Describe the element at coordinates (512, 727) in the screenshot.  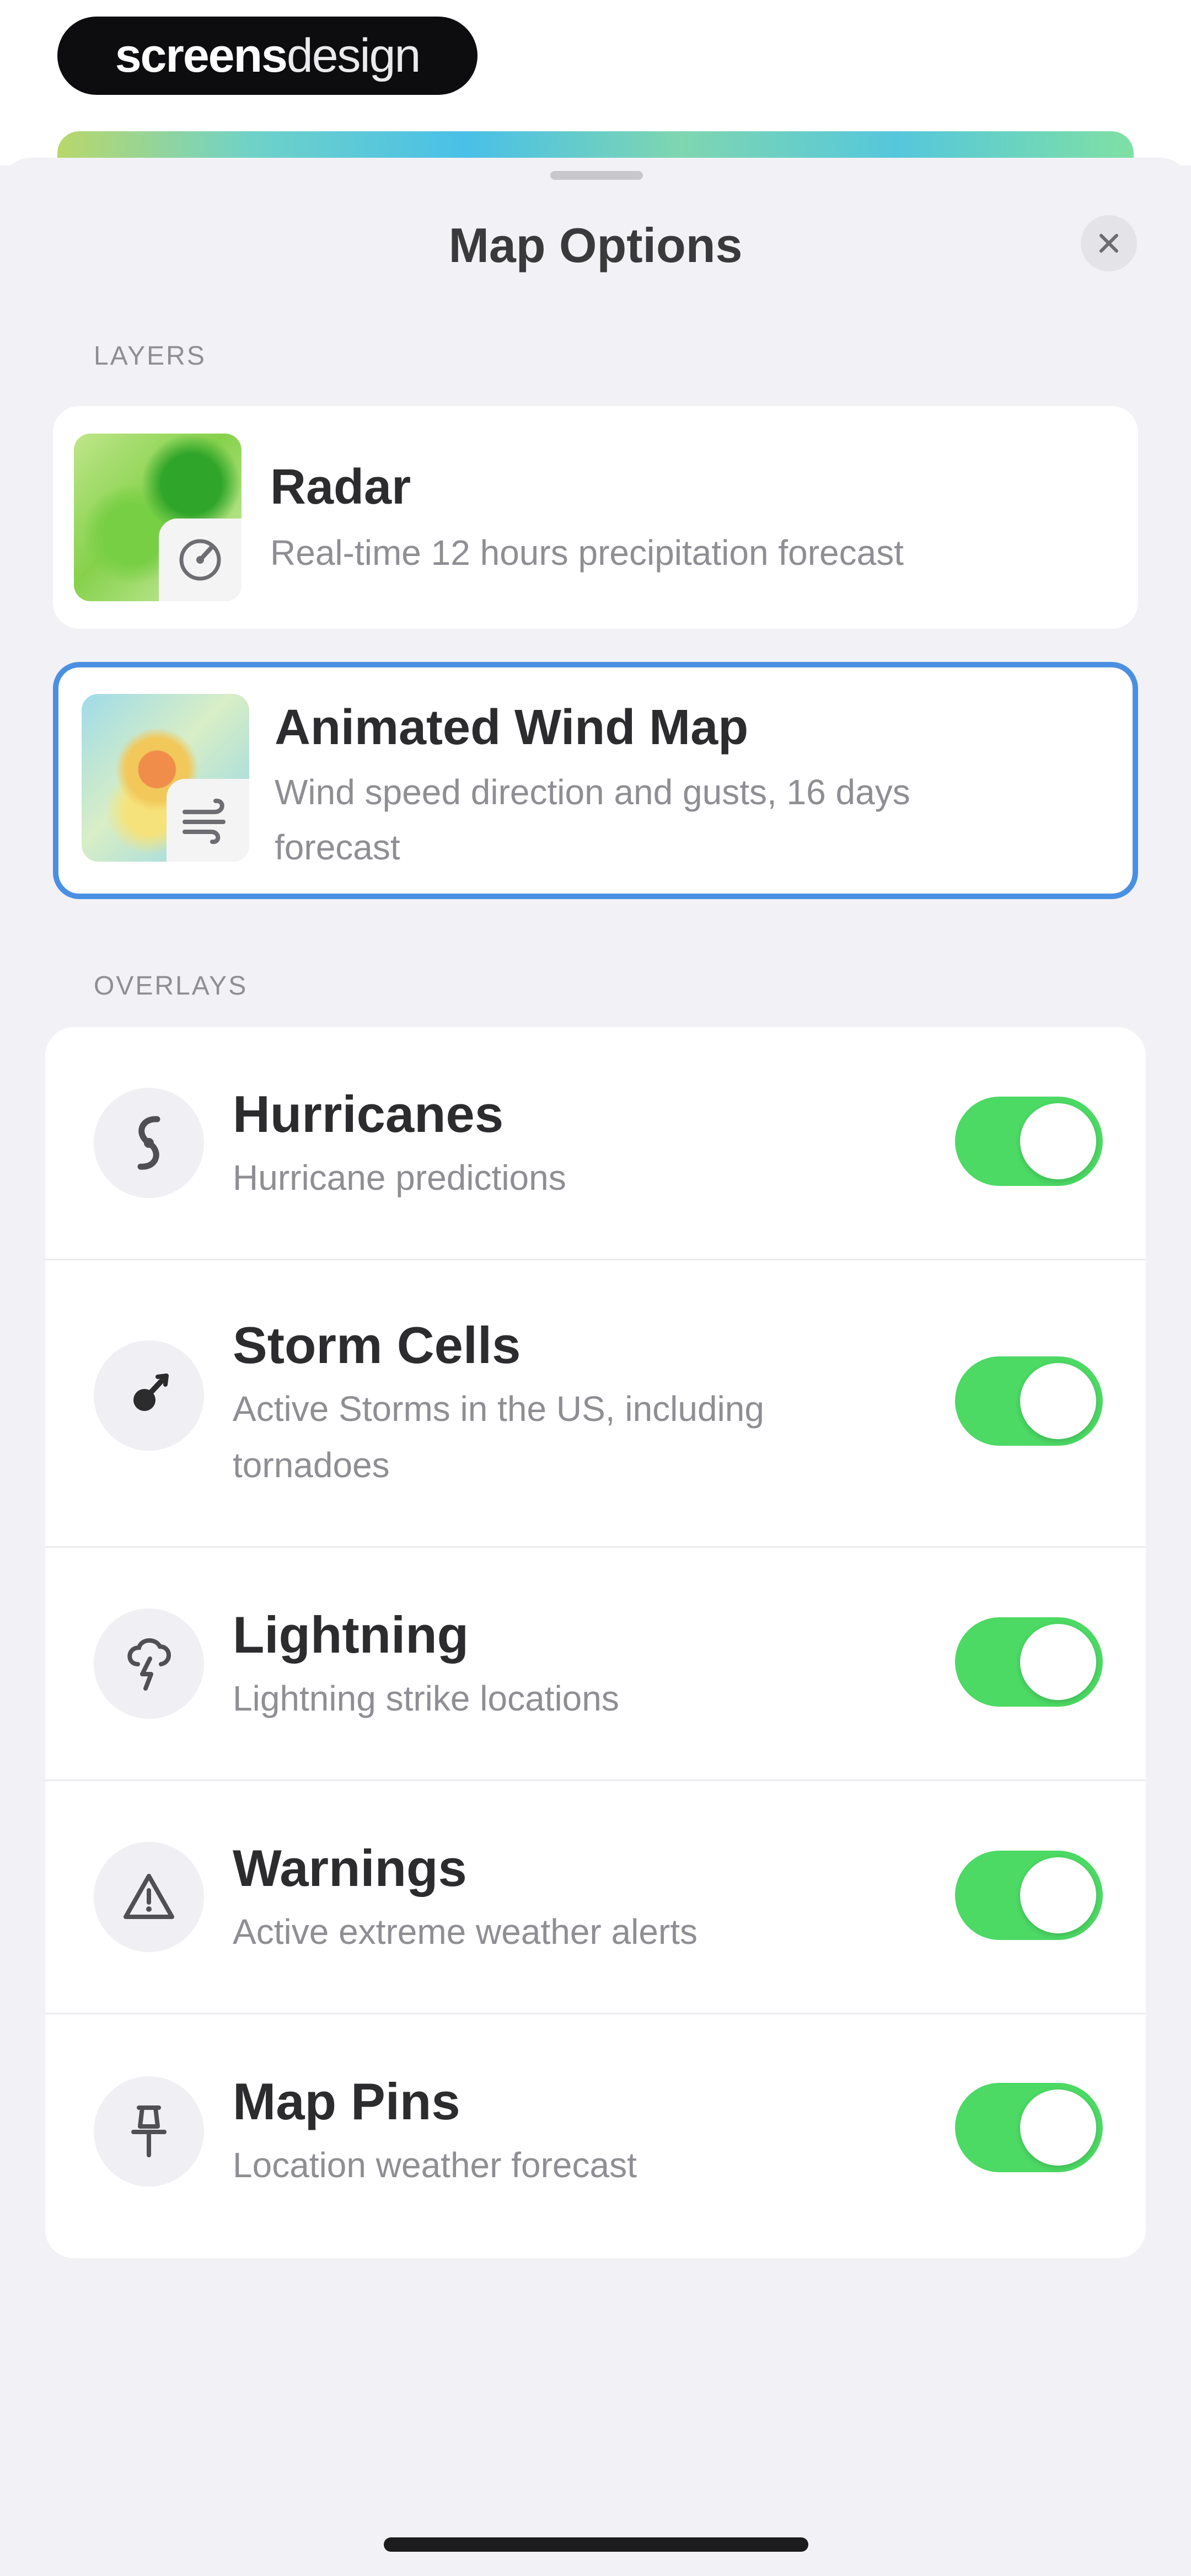
I see `layer-title-wind-map: Animated Wind Map` at that location.